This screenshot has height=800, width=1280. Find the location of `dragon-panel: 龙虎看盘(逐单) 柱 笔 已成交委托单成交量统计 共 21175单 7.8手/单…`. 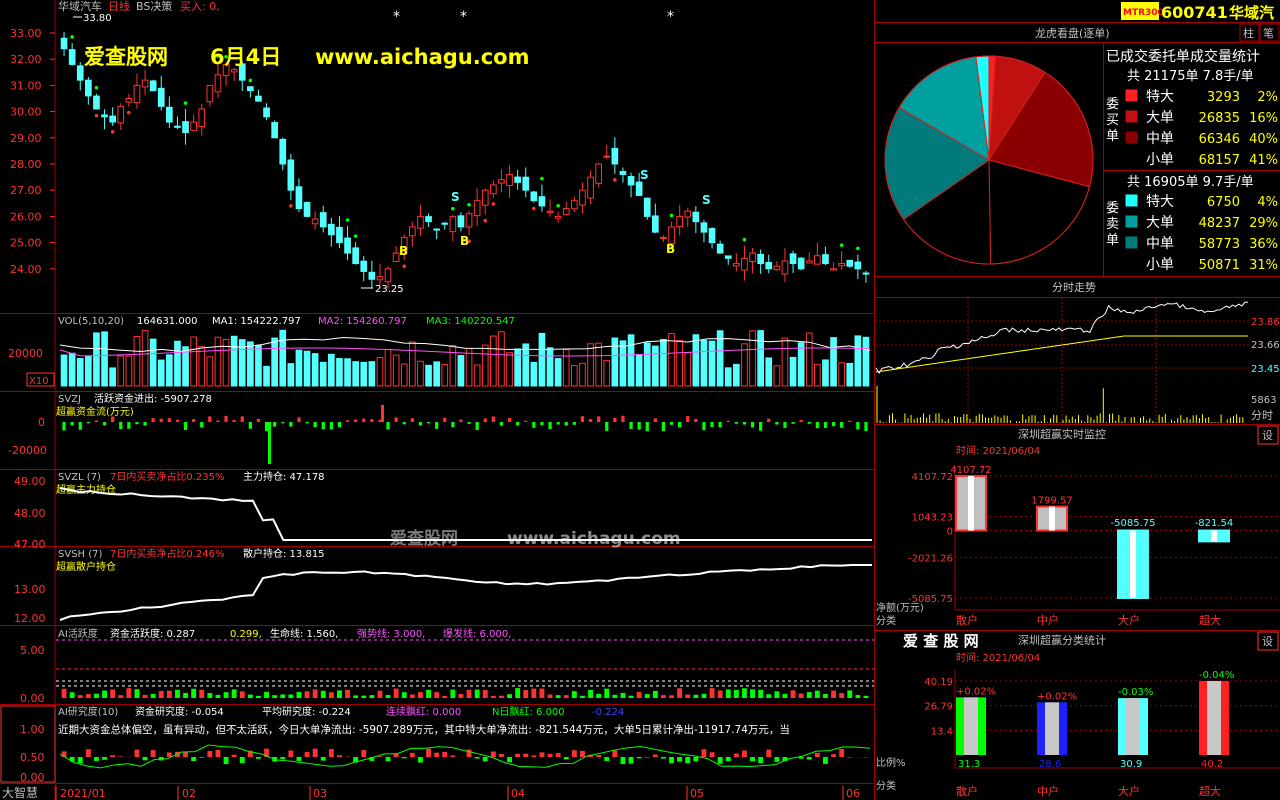

dragon-panel: 龙虎看盘(逐单) 柱 笔 已成交委托单成交量统计 共 21175单 7.8手/单… is located at coordinates (1082, 148).